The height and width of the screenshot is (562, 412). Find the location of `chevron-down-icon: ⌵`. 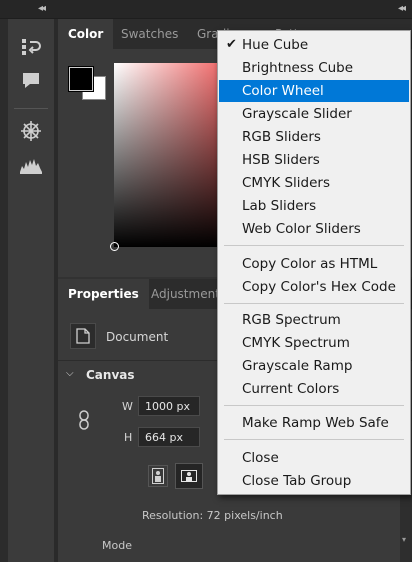

chevron-down-icon: ⌵ is located at coordinates (70, 373).